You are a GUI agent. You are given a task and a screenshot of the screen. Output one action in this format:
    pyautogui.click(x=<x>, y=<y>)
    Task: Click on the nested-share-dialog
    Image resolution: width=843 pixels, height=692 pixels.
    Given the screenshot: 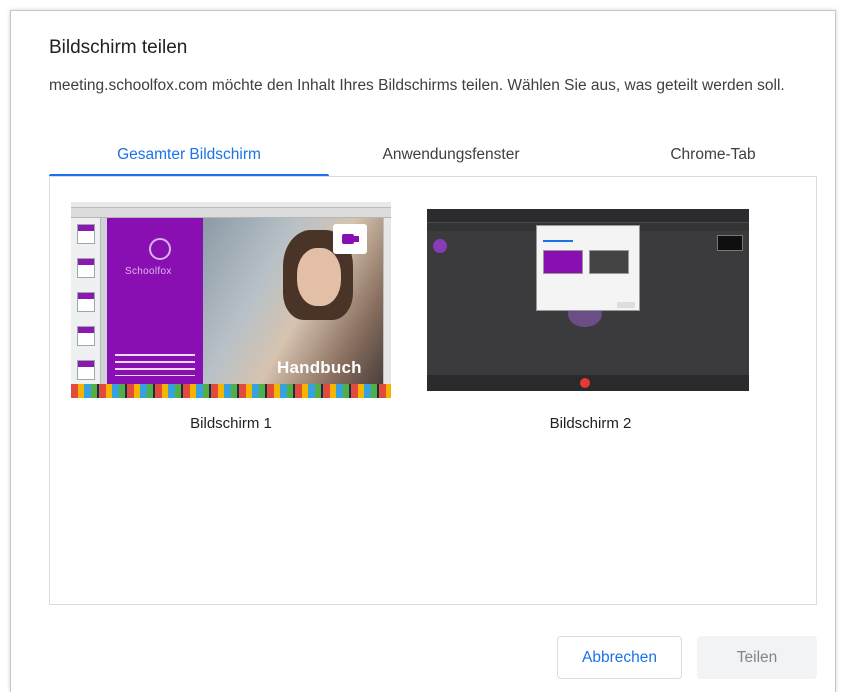 What is the action you would take?
    pyautogui.click(x=588, y=268)
    